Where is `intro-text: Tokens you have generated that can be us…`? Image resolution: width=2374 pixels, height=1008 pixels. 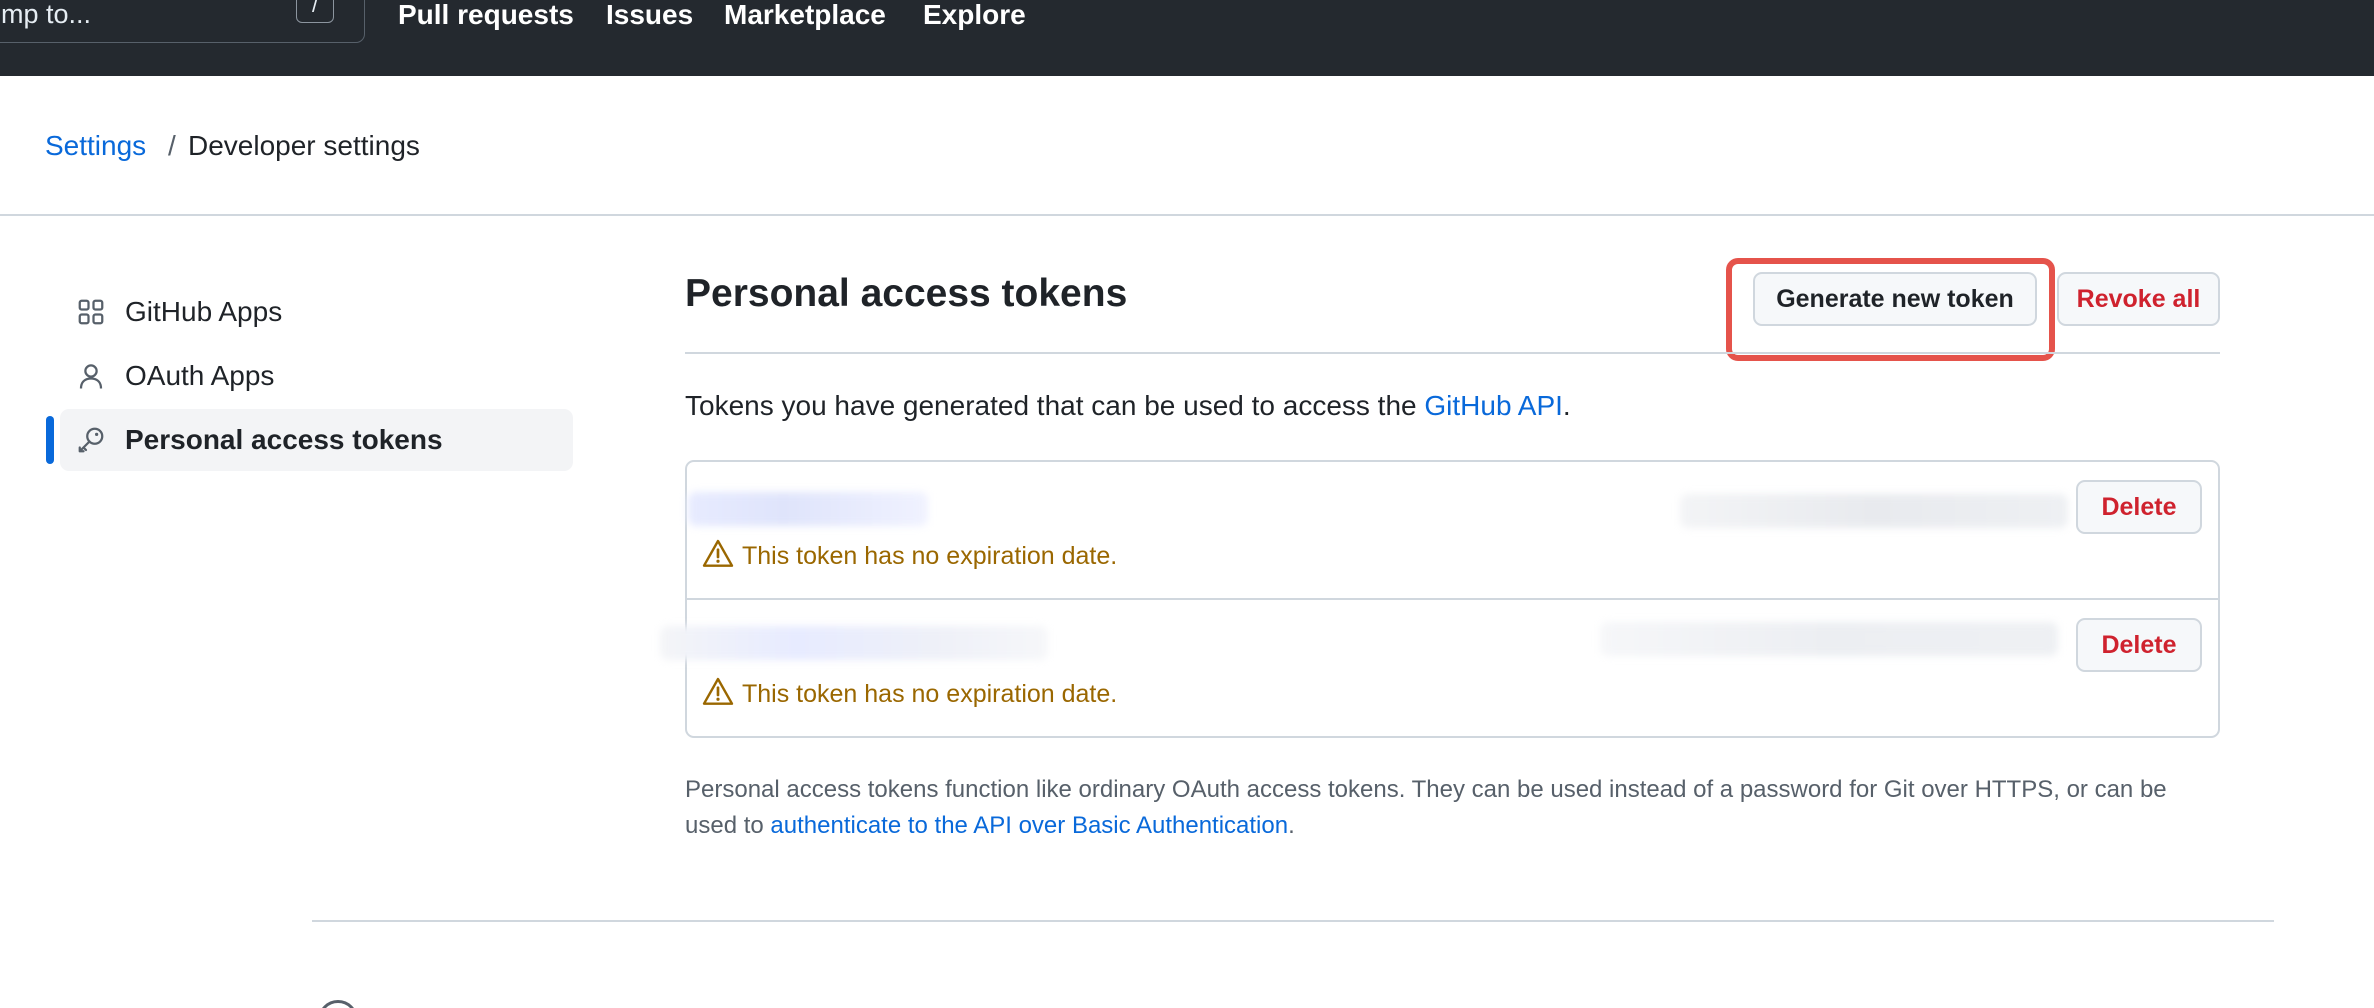 intro-text: Tokens you have generated that can be us… is located at coordinates (1128, 406).